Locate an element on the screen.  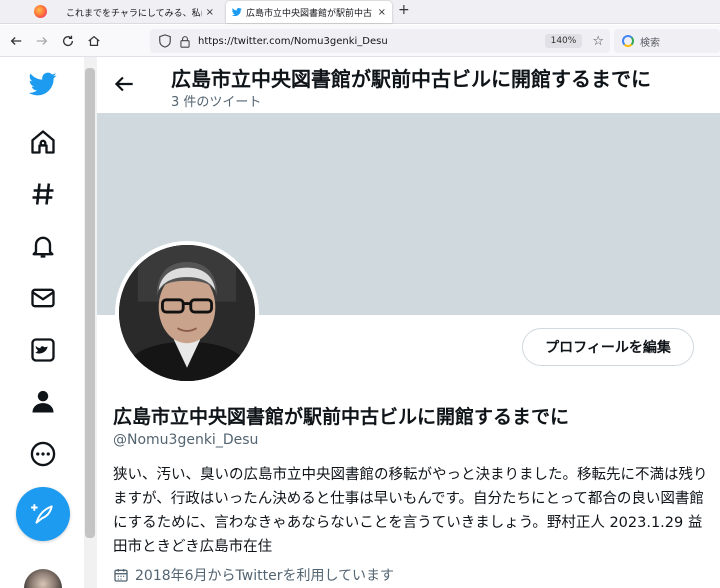
reload-icon is located at coordinates (68, 41).